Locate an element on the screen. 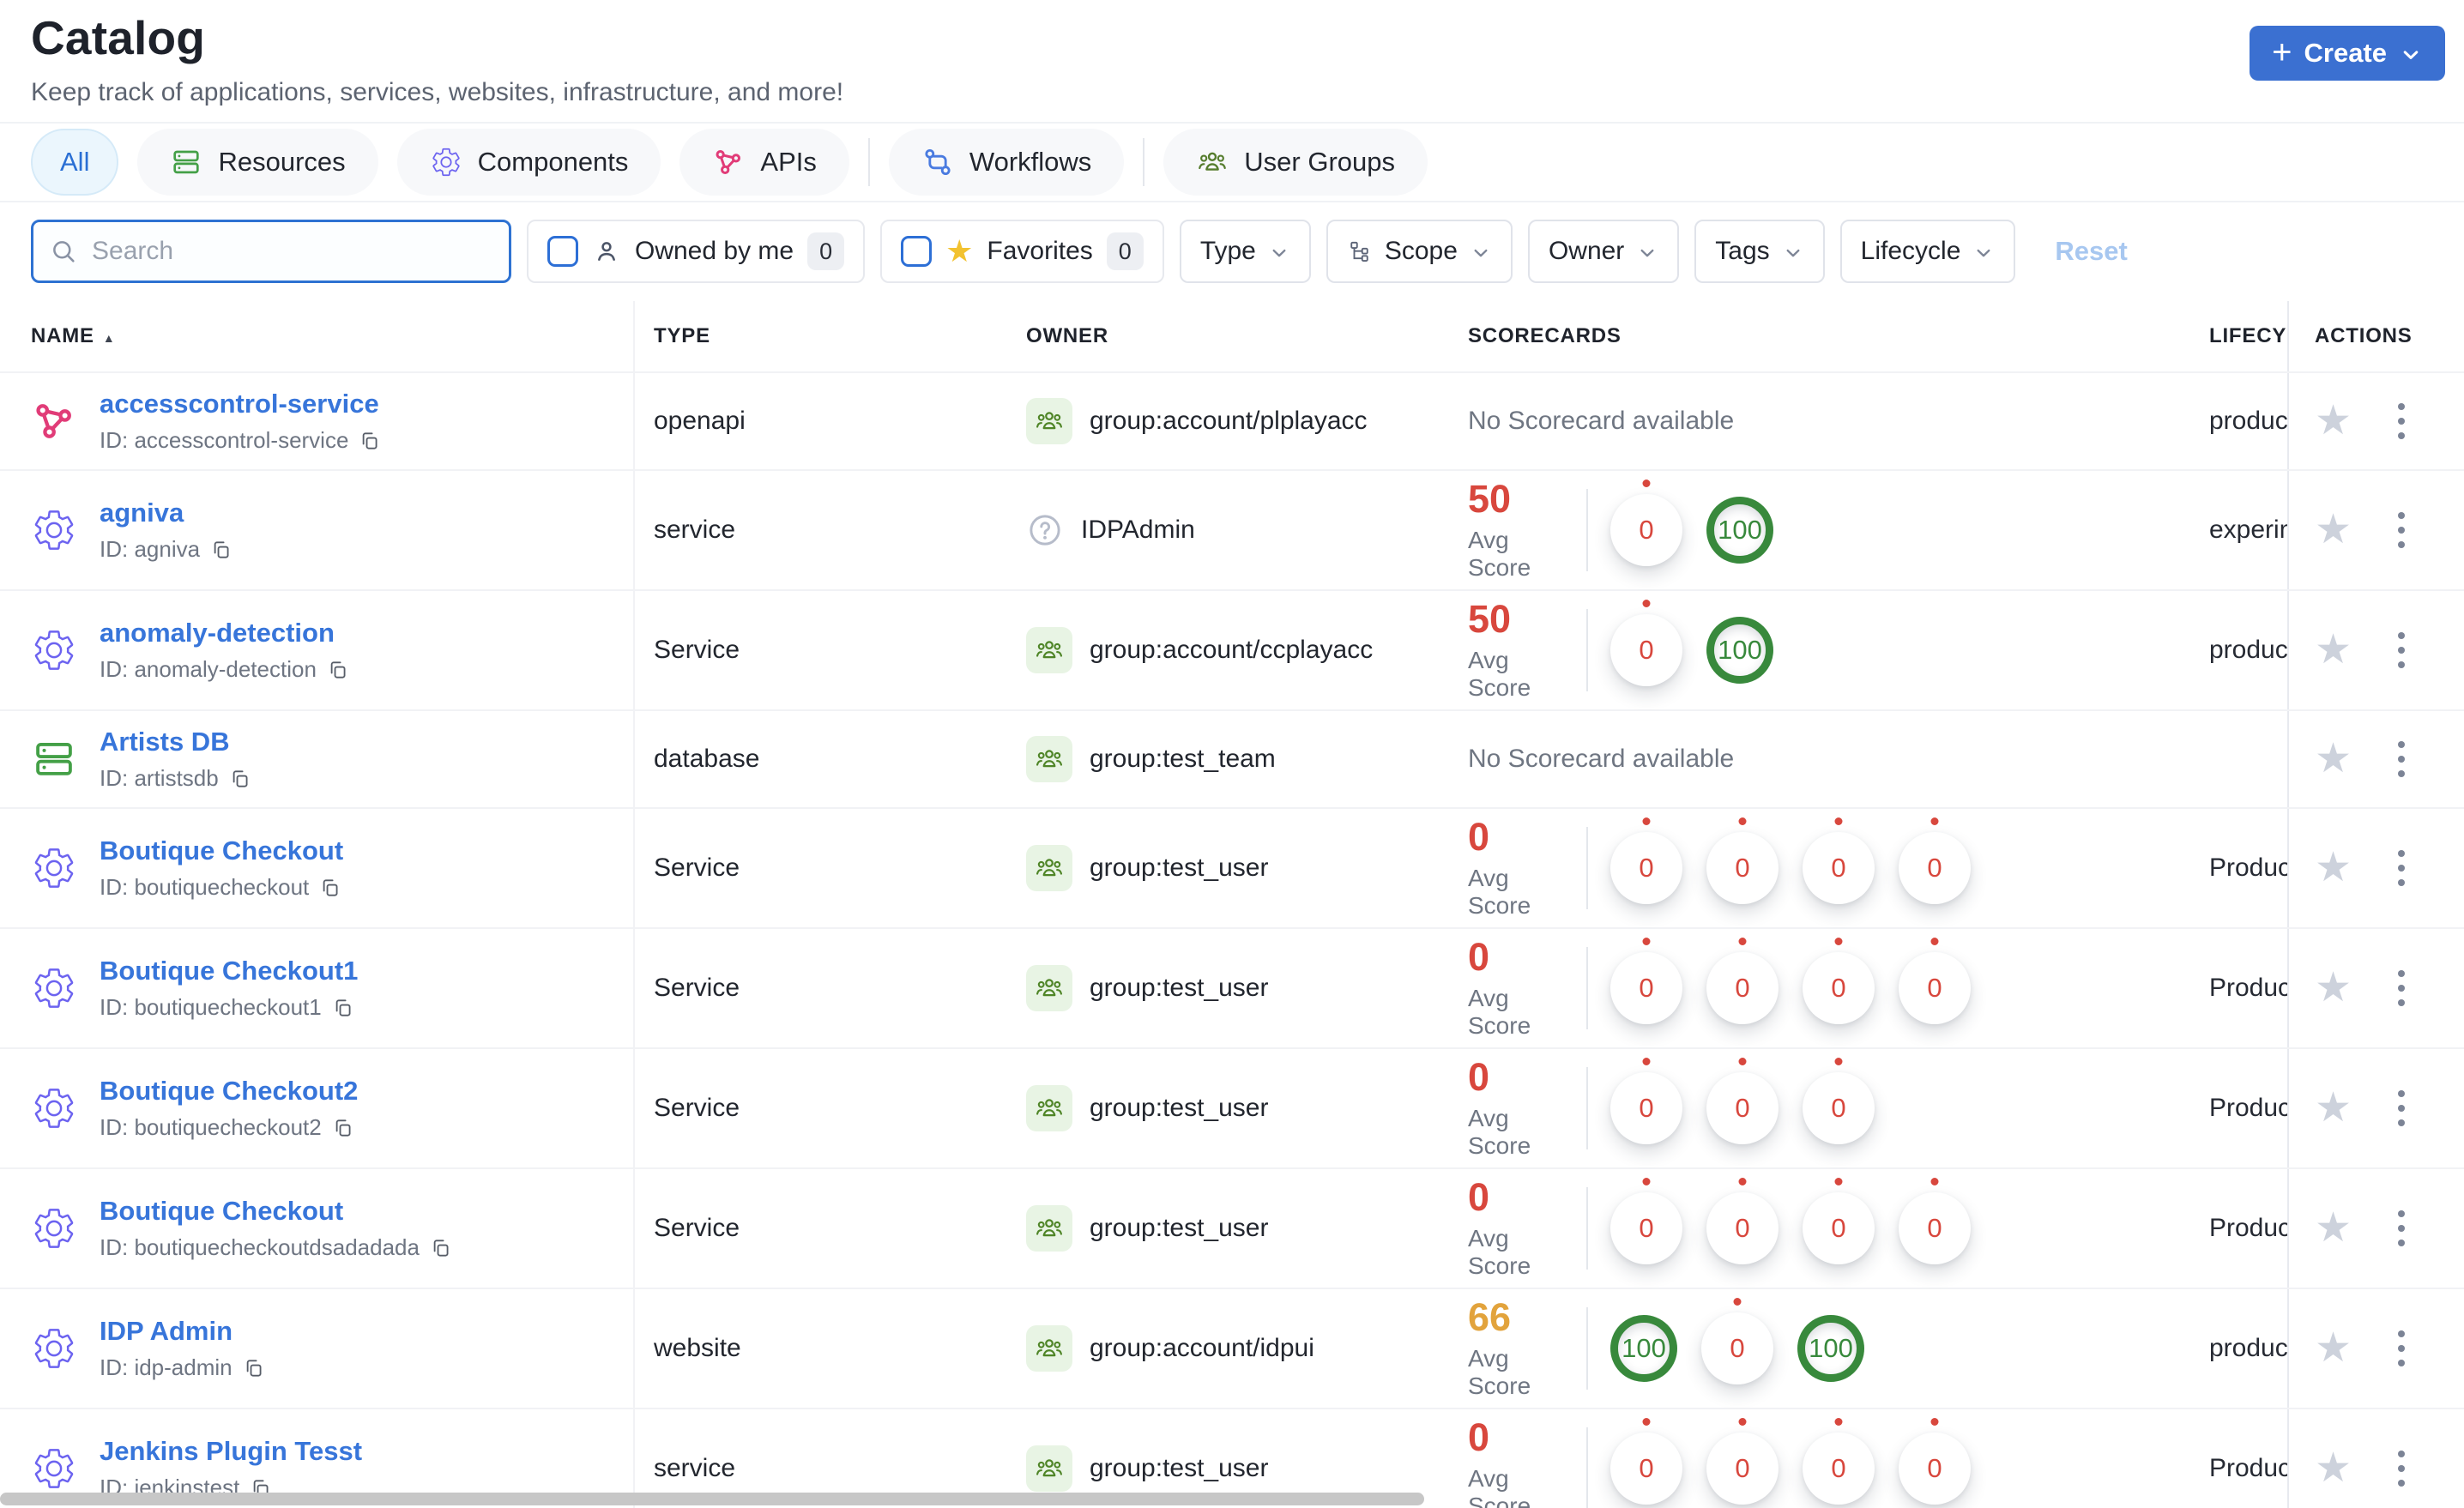  scorecard-circles: 000 is located at coordinates (1742, 1108).